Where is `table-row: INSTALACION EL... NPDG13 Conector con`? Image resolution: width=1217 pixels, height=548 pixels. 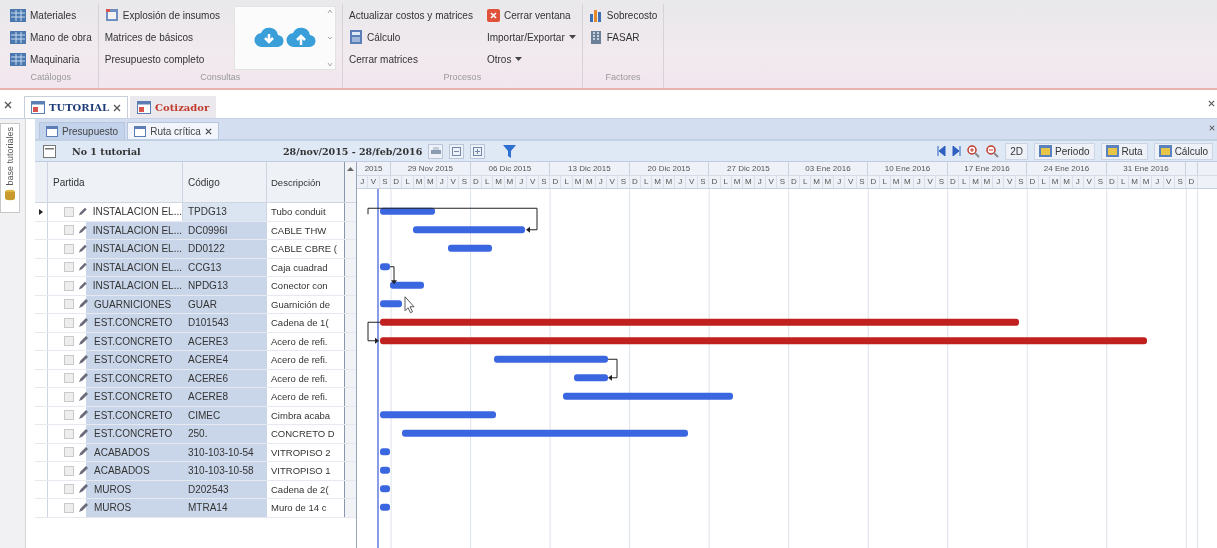
table-row: INSTALACION EL... NPDG13 Conector con is located at coordinates (195, 286).